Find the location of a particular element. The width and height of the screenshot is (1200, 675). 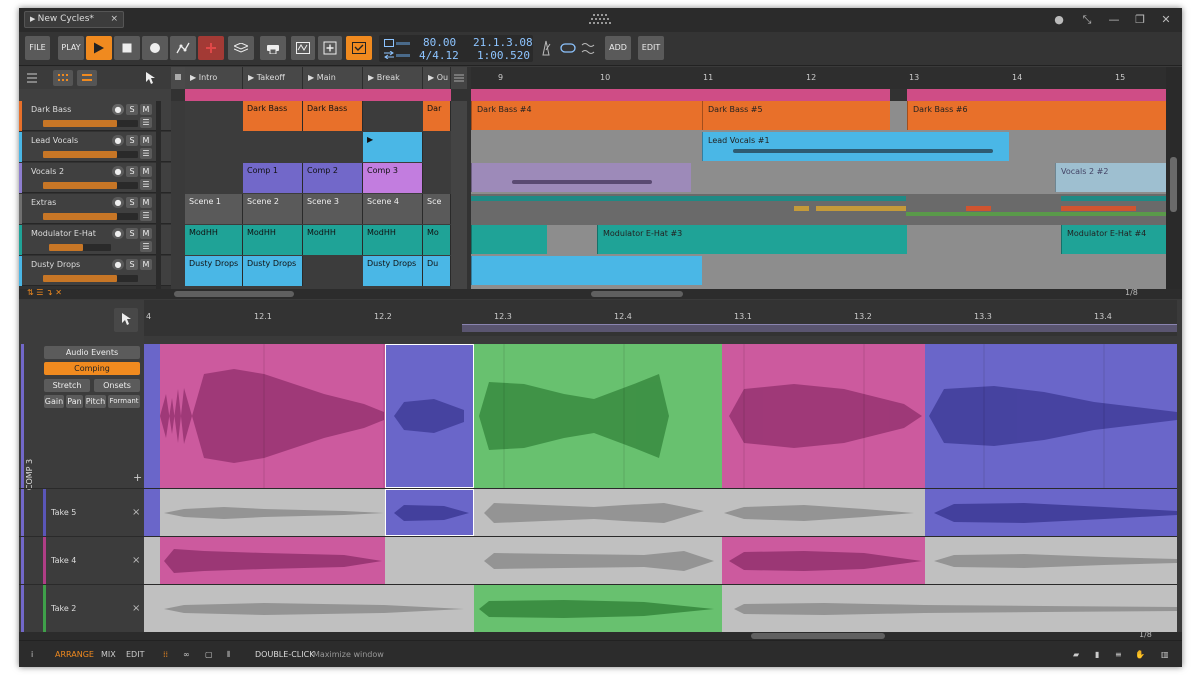

vscroll-thumb is located at coordinates (1173, 184).